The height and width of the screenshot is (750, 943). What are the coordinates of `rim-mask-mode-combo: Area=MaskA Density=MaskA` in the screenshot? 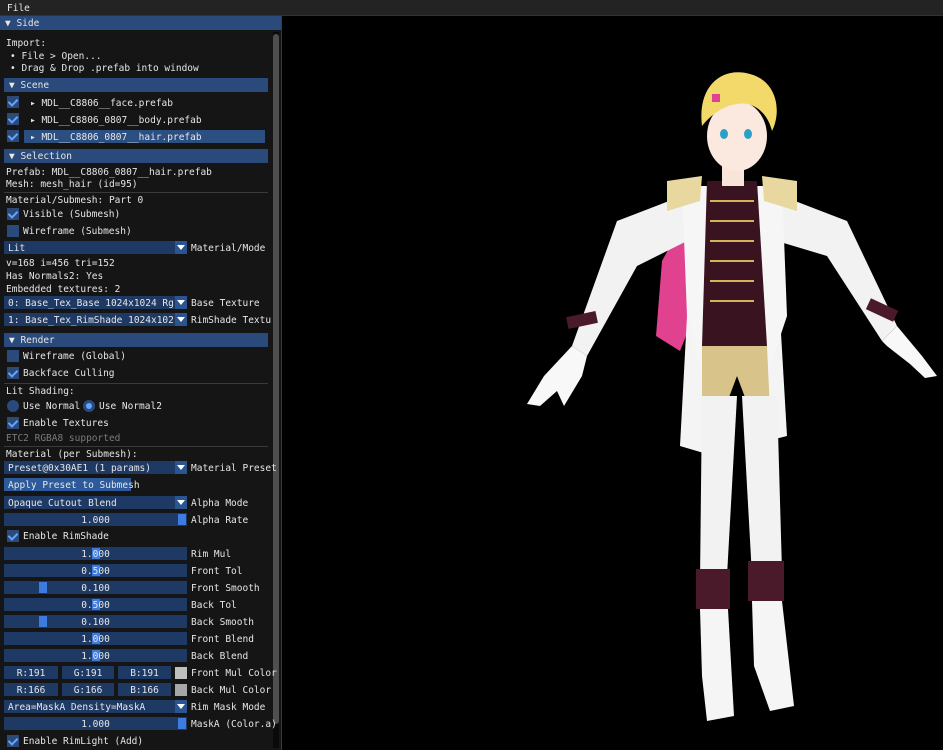 It's located at (95, 706).